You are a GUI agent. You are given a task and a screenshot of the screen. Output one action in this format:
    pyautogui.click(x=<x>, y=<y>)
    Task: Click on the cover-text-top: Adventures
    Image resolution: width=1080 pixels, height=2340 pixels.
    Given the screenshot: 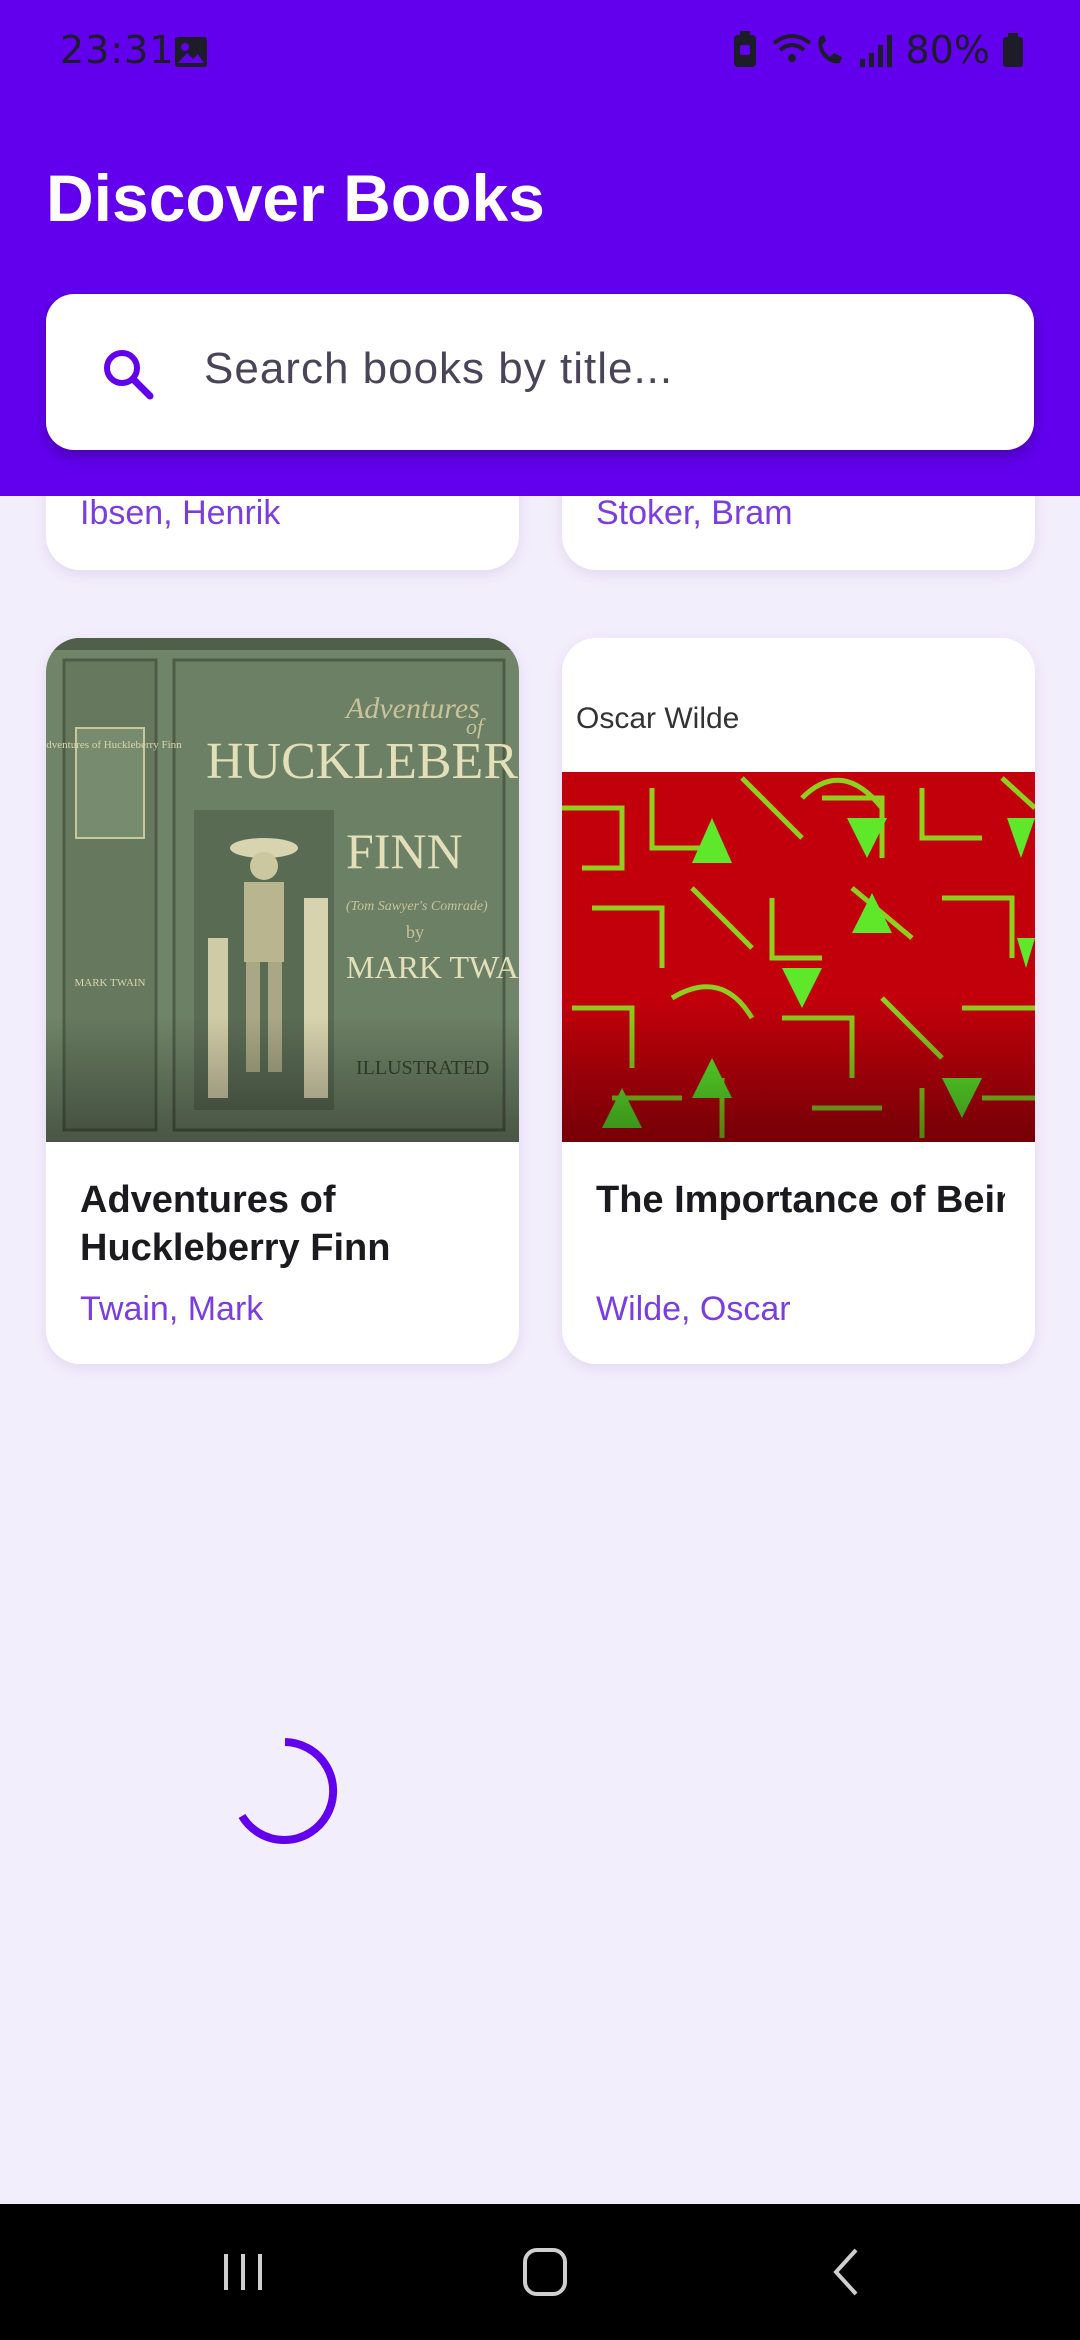 What is the action you would take?
    pyautogui.click(x=412, y=708)
    